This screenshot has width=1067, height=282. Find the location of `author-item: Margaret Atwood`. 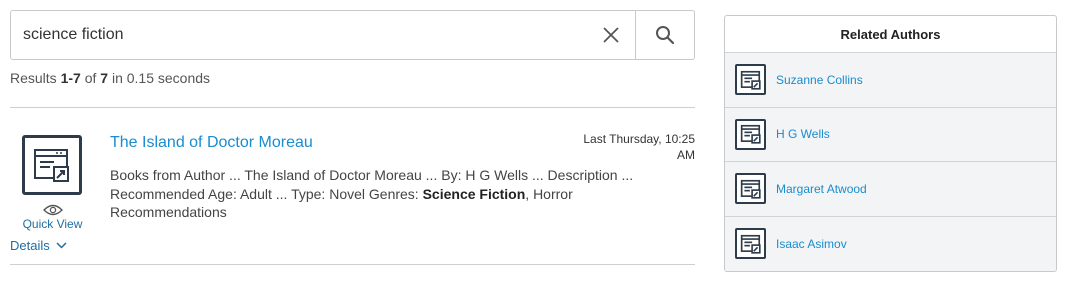

author-item: Margaret Atwood is located at coordinates (890, 189).